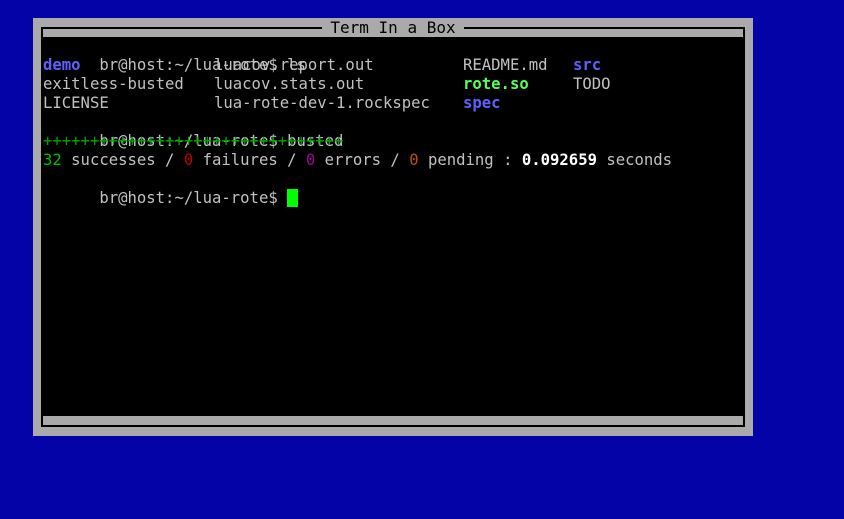 The width and height of the screenshot is (844, 519). What do you see at coordinates (76, 103) in the screenshot?
I see `ls-entry-file: LICENSE` at bounding box center [76, 103].